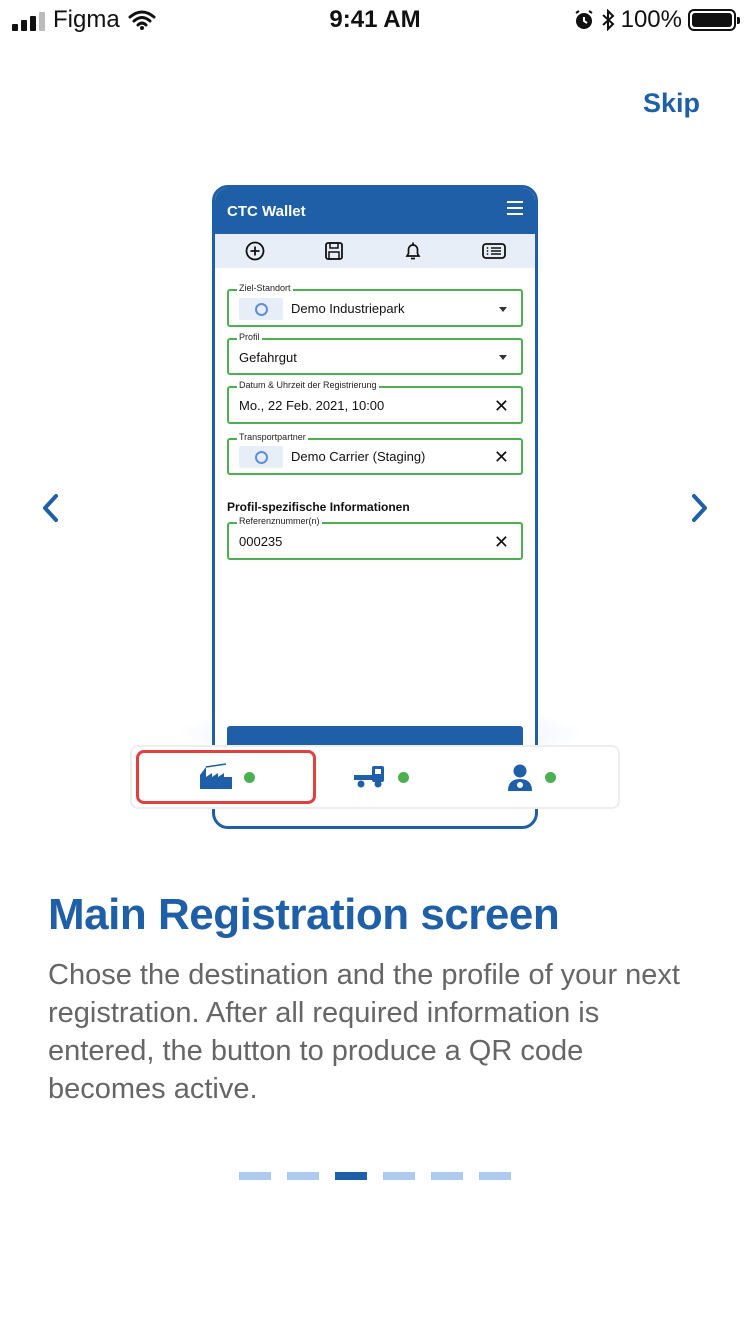 This screenshot has width=750, height=1334. Describe the element at coordinates (584, 19) in the screenshot. I see `alarm-icon` at that location.